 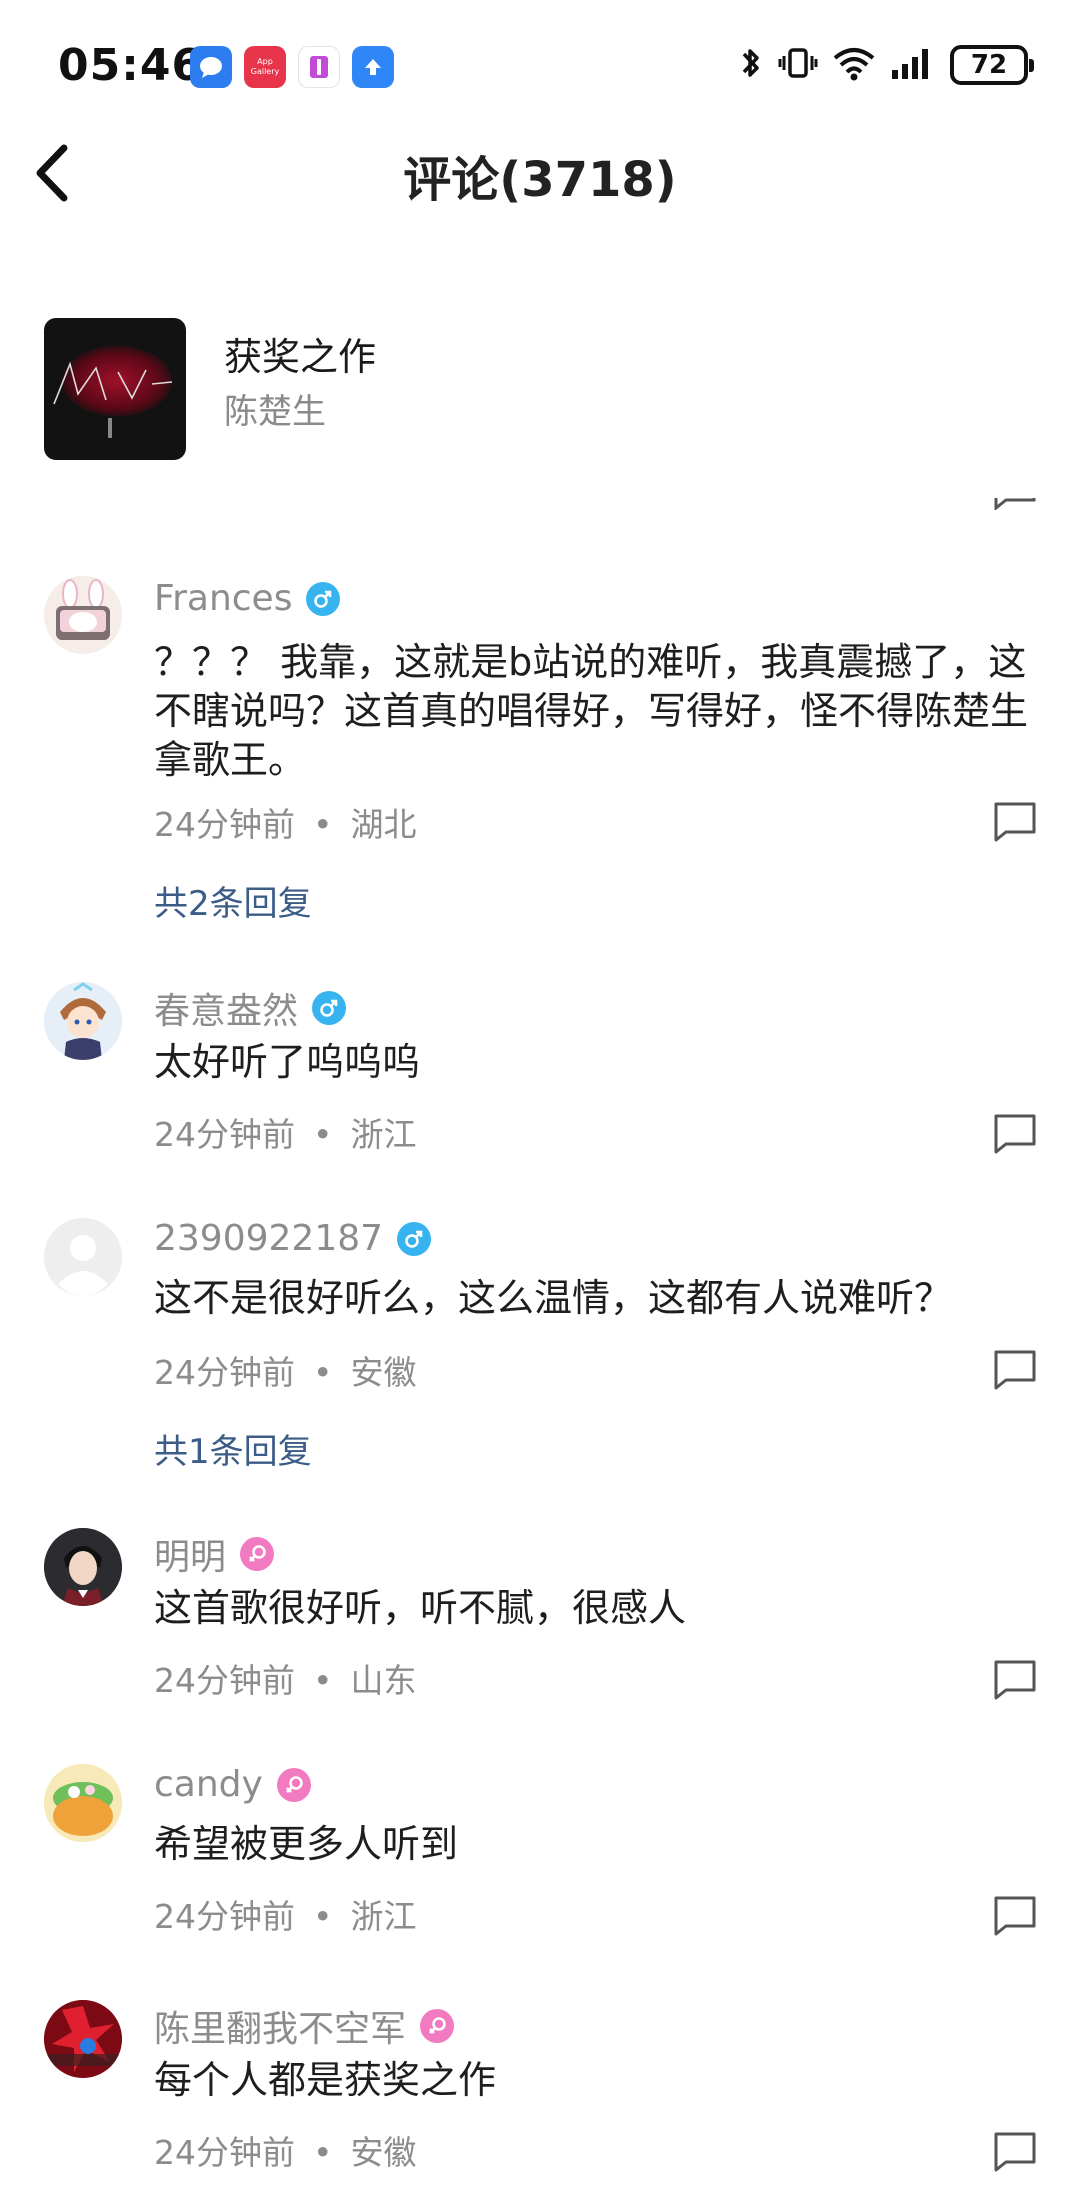 I want to click on bluetooth-icon, so click(x=751, y=65).